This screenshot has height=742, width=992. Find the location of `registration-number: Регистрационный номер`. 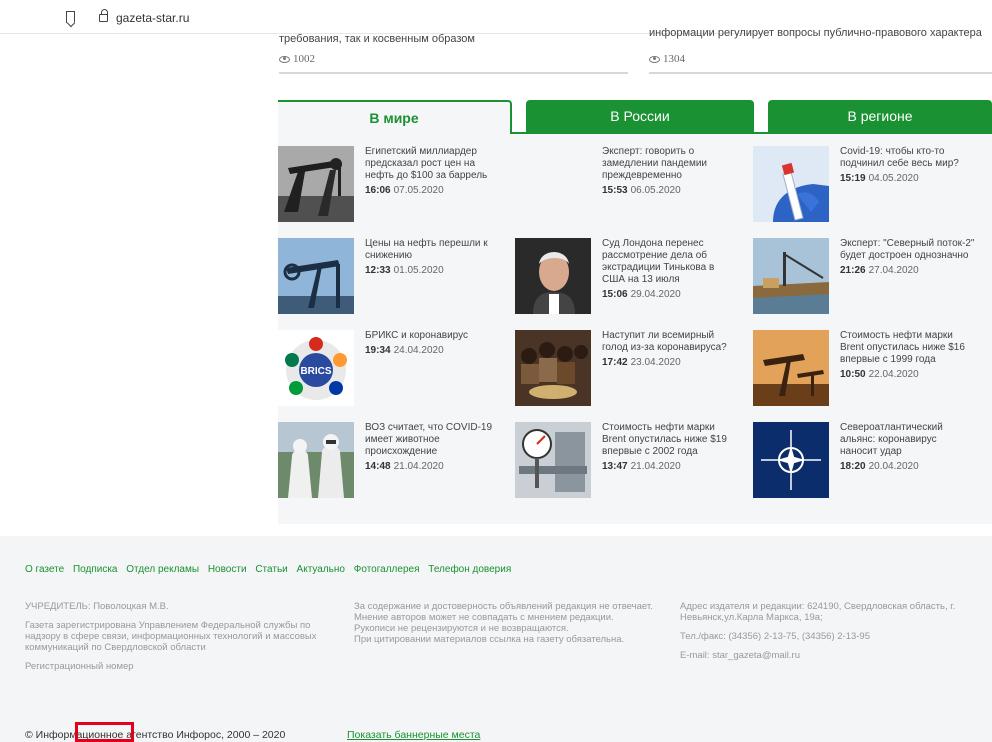

registration-number: Регистрационный номер is located at coordinates (79, 666).